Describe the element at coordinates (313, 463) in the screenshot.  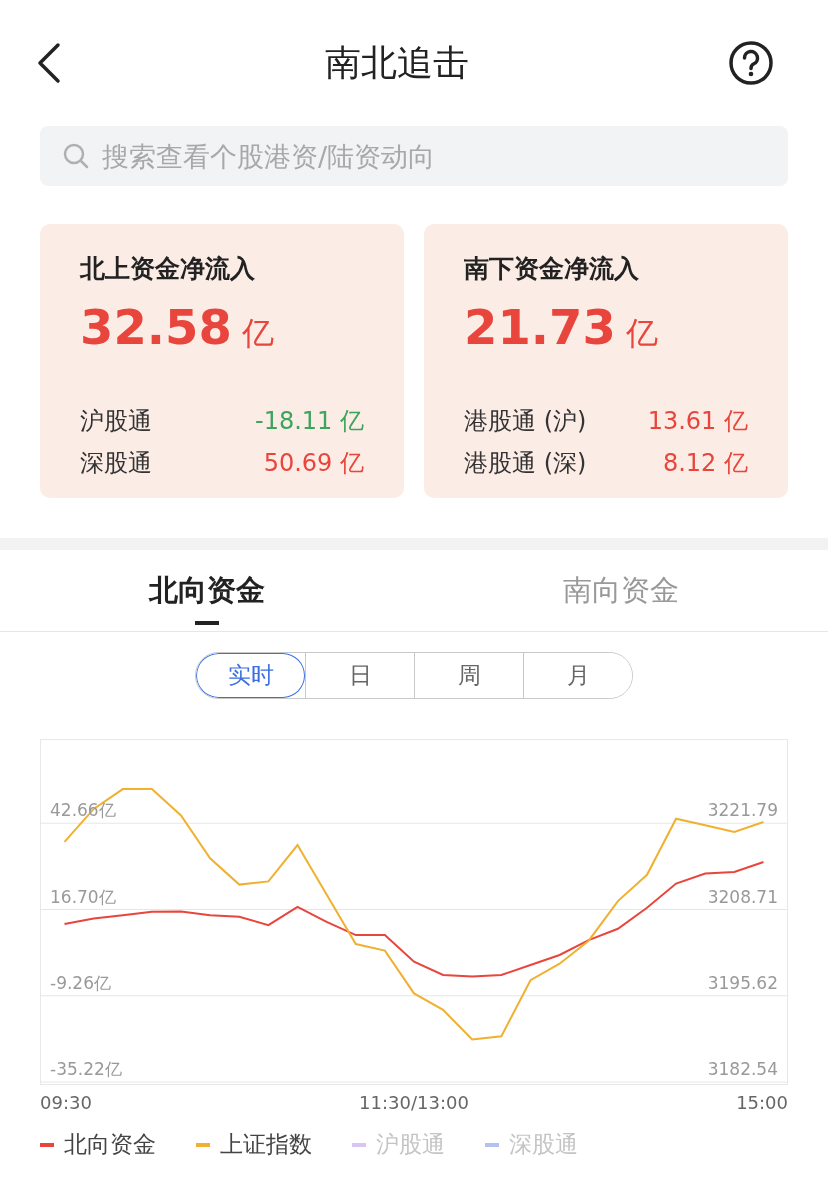
I see `channel-value: 50.69 亿` at that location.